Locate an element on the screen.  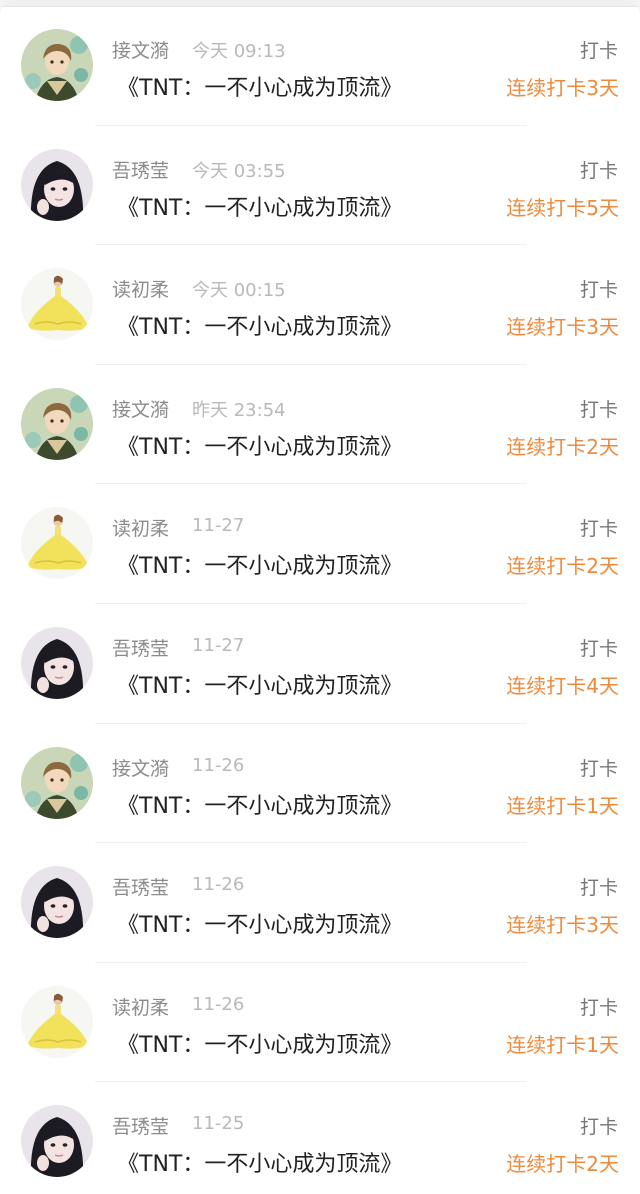
list-item: 接文漪 11-26 《TNT：一不小心成为顶流》 打卡 连续打卡1天 is located at coordinates (320, 784).